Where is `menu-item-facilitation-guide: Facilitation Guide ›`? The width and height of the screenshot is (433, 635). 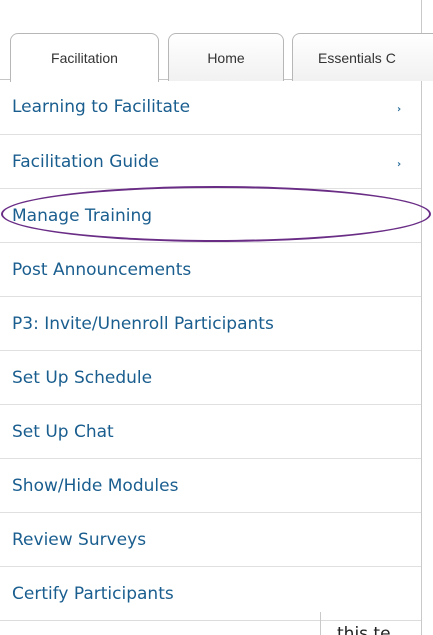
menu-item-facilitation-guide: Facilitation Guide › is located at coordinates (210, 161).